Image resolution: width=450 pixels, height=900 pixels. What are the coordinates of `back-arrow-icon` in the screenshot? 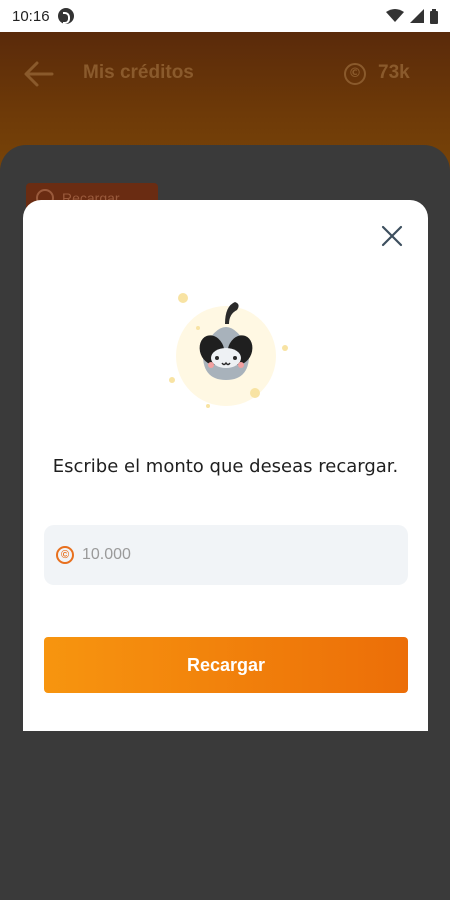 It's located at (39, 74).